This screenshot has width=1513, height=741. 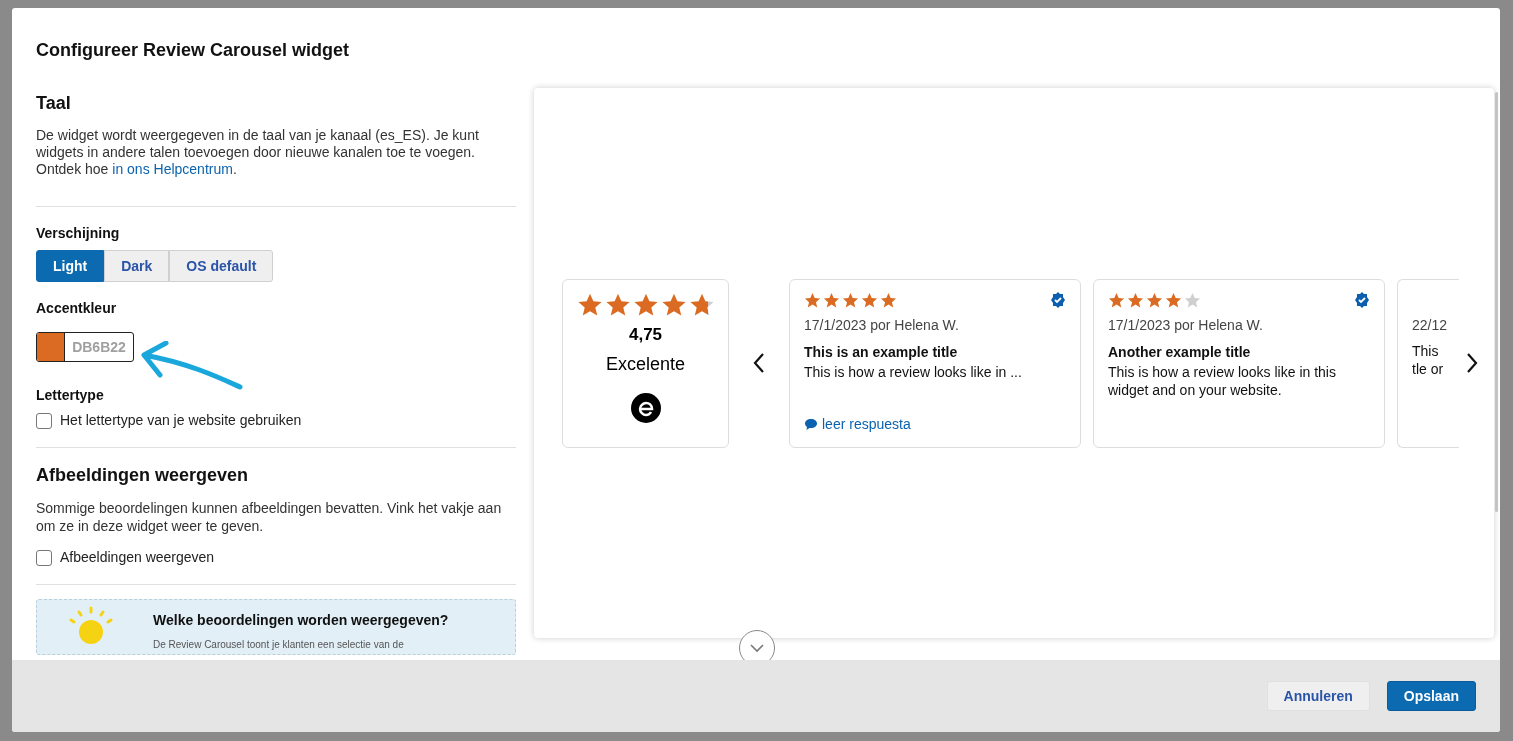 What do you see at coordinates (1318, 696) in the screenshot?
I see `cancel-button: Annuleren` at bounding box center [1318, 696].